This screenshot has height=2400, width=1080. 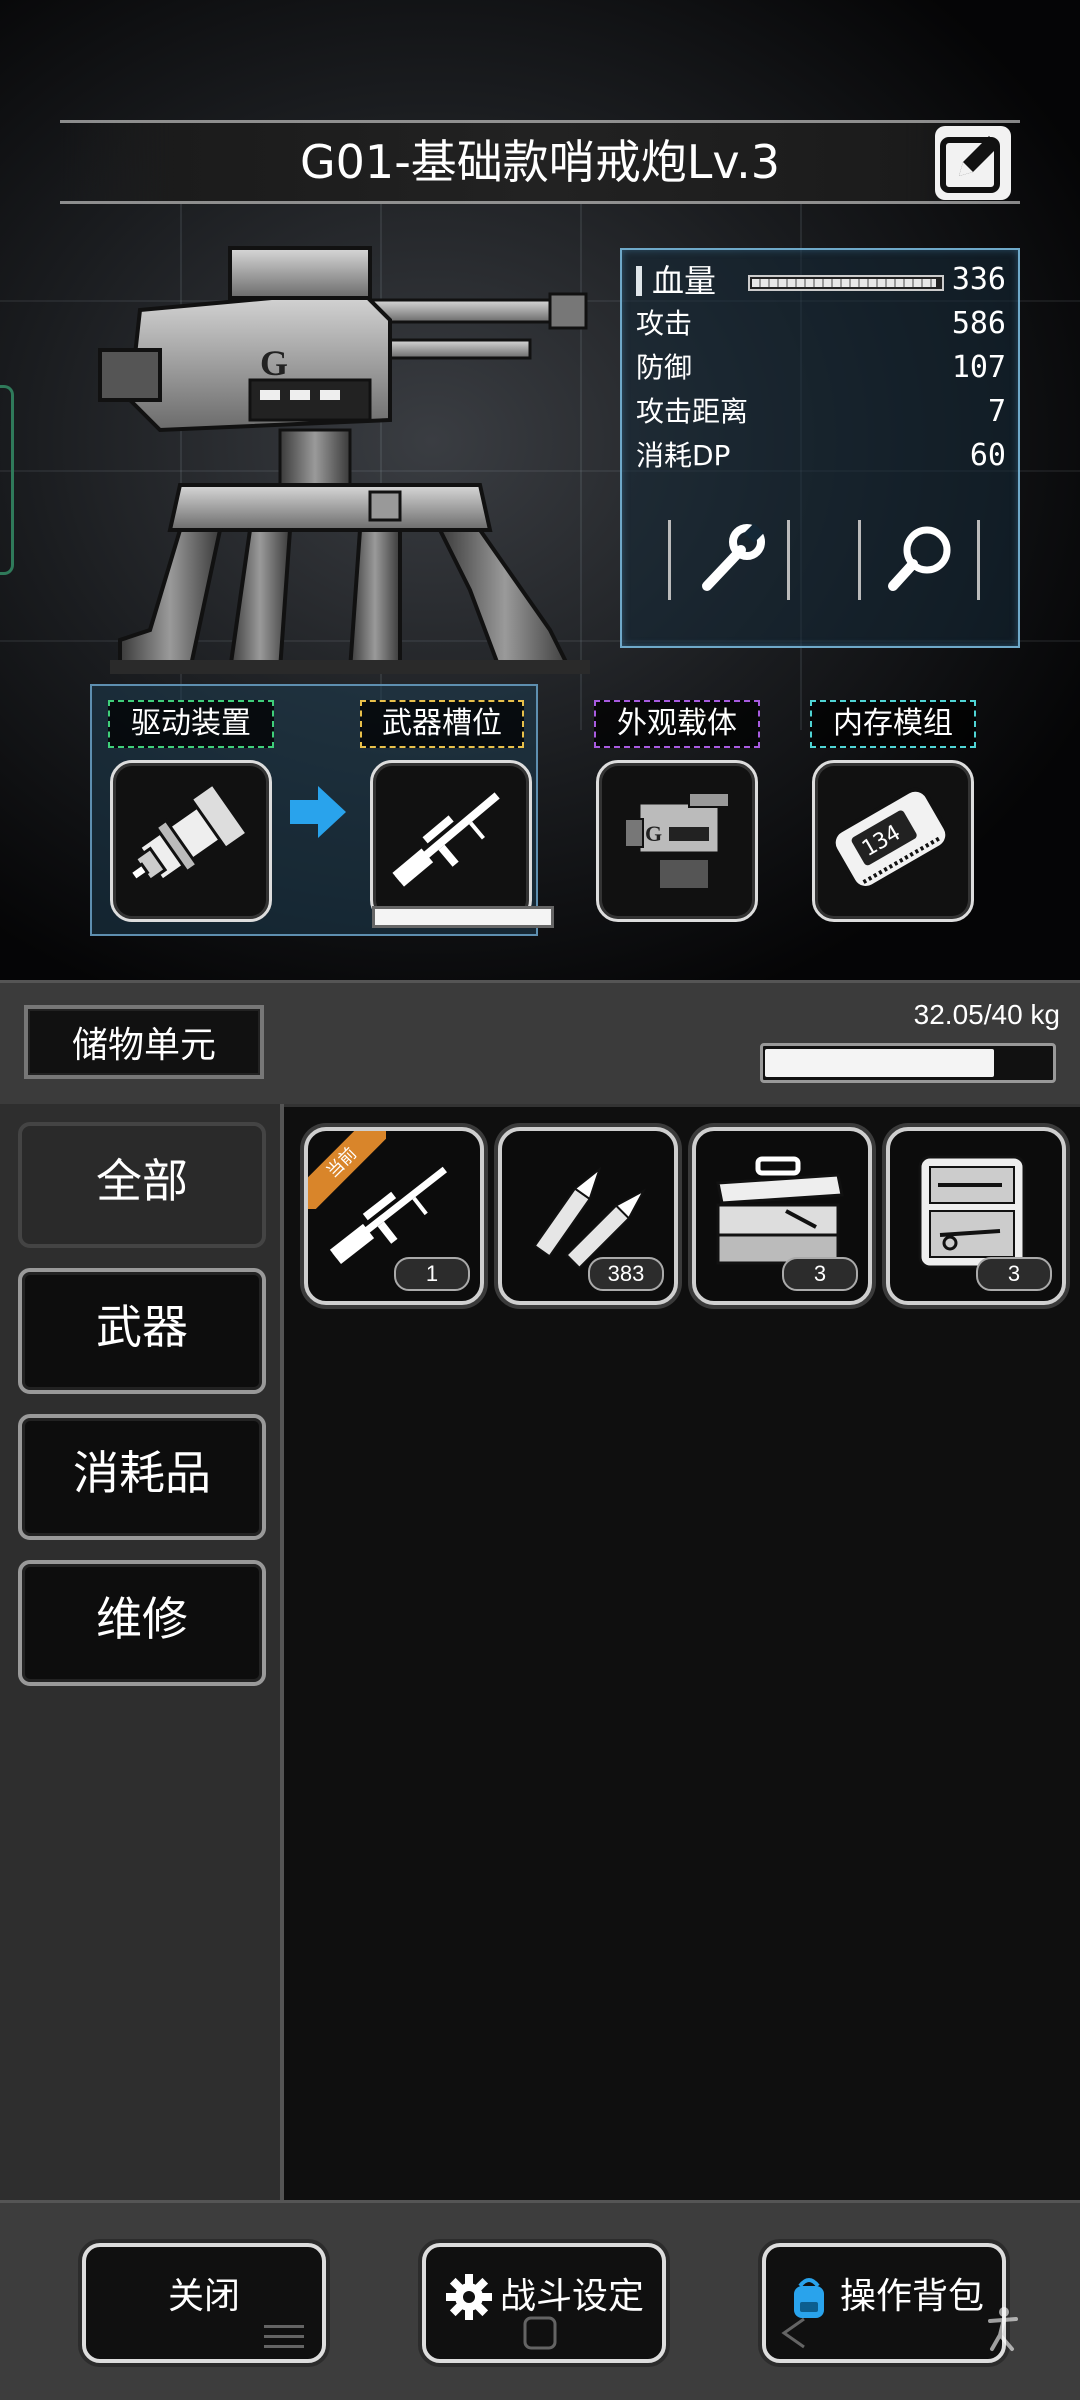 What do you see at coordinates (970, 164) in the screenshot?
I see `edit-icon` at bounding box center [970, 164].